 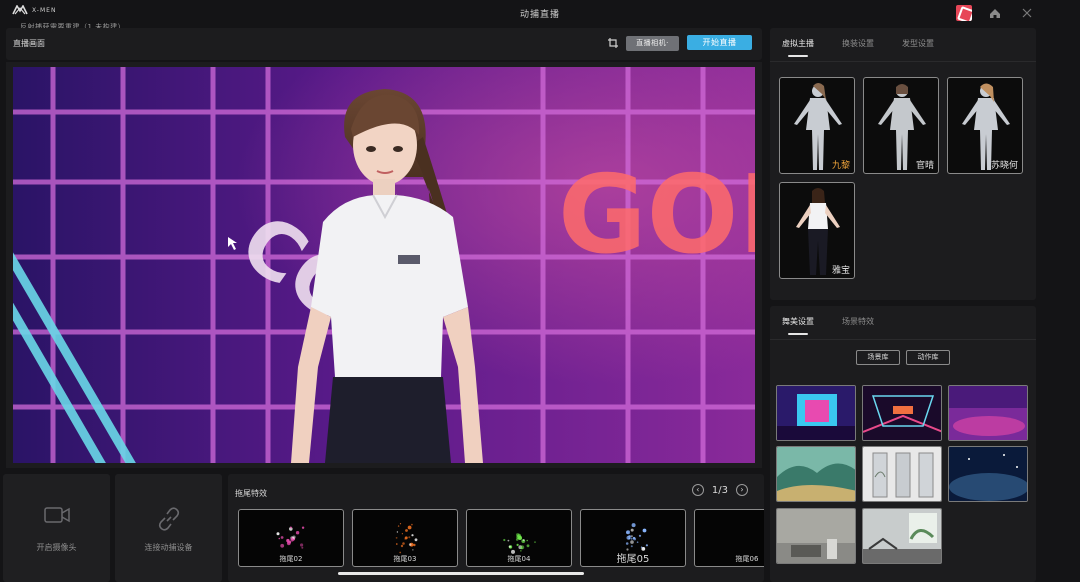 What do you see at coordinates (817, 230) in the screenshot?
I see `avatar-card: 雅宝` at bounding box center [817, 230].